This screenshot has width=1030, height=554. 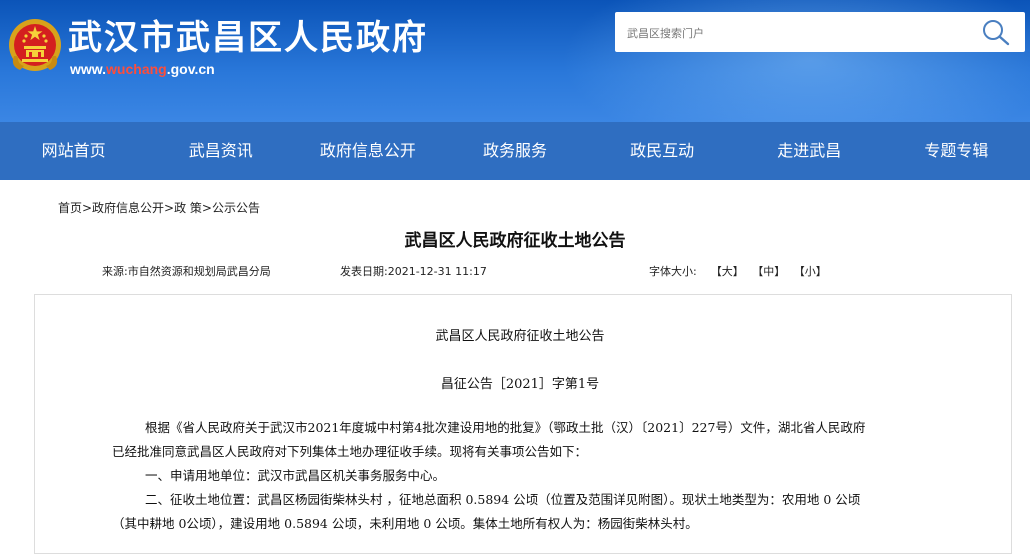 What do you see at coordinates (367, 151) in the screenshot?
I see `nav-item-gov-info: 政府信息公开` at bounding box center [367, 151].